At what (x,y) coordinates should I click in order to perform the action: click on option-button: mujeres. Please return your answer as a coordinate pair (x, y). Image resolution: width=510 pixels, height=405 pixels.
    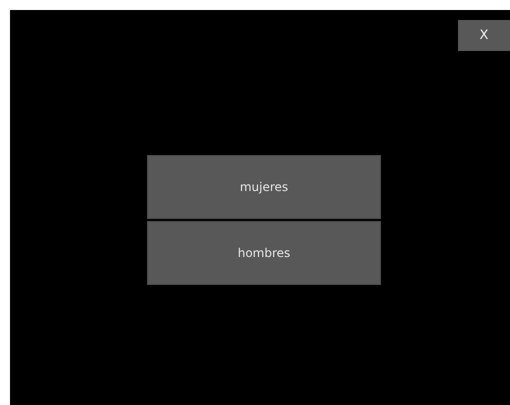
    Looking at the image, I should click on (264, 187).